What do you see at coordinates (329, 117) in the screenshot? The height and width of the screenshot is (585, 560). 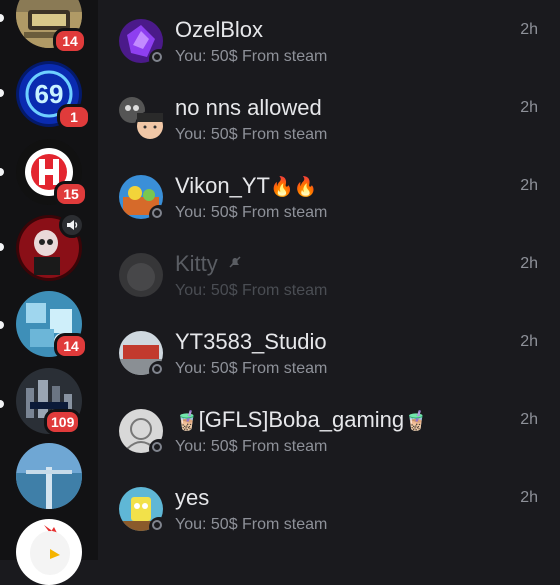 I see `dm-list-item: no nns allowed You: 50$ From steam 2h` at bounding box center [329, 117].